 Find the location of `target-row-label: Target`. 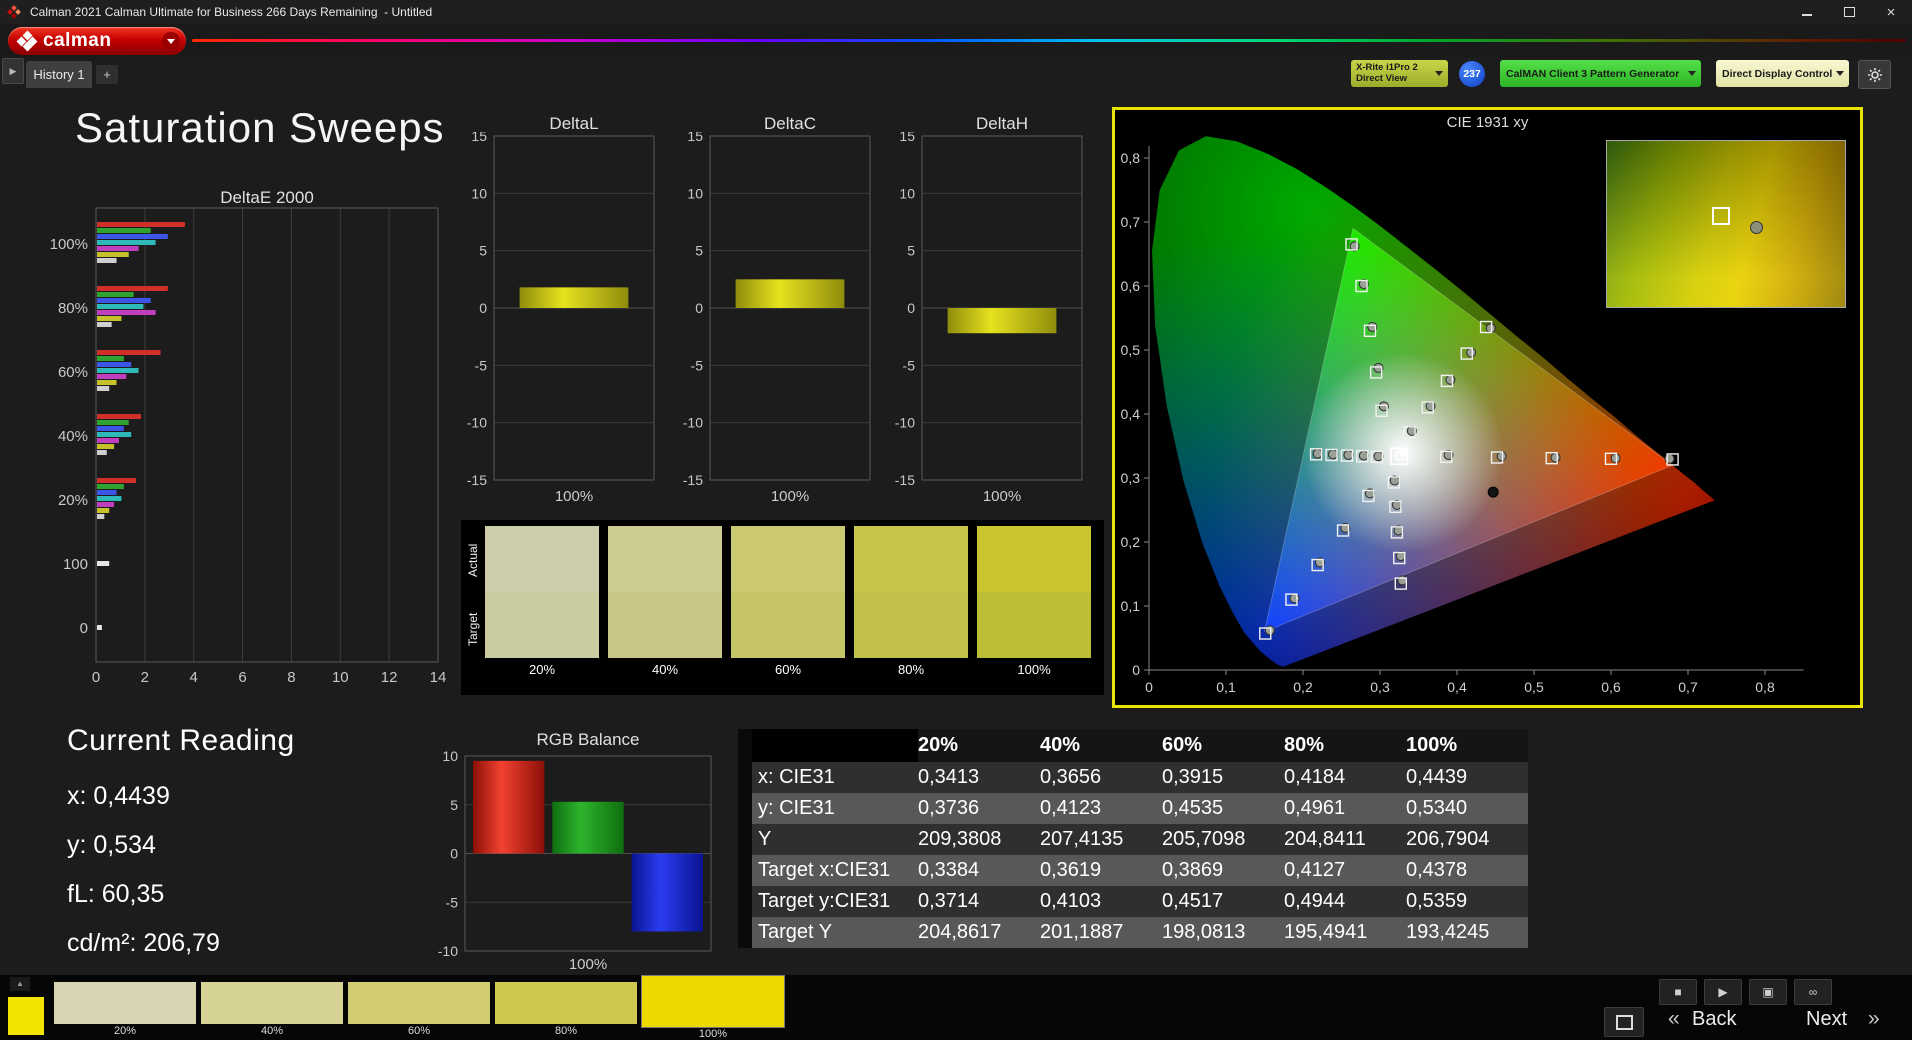

target-row-label: Target is located at coordinates (473, 629).